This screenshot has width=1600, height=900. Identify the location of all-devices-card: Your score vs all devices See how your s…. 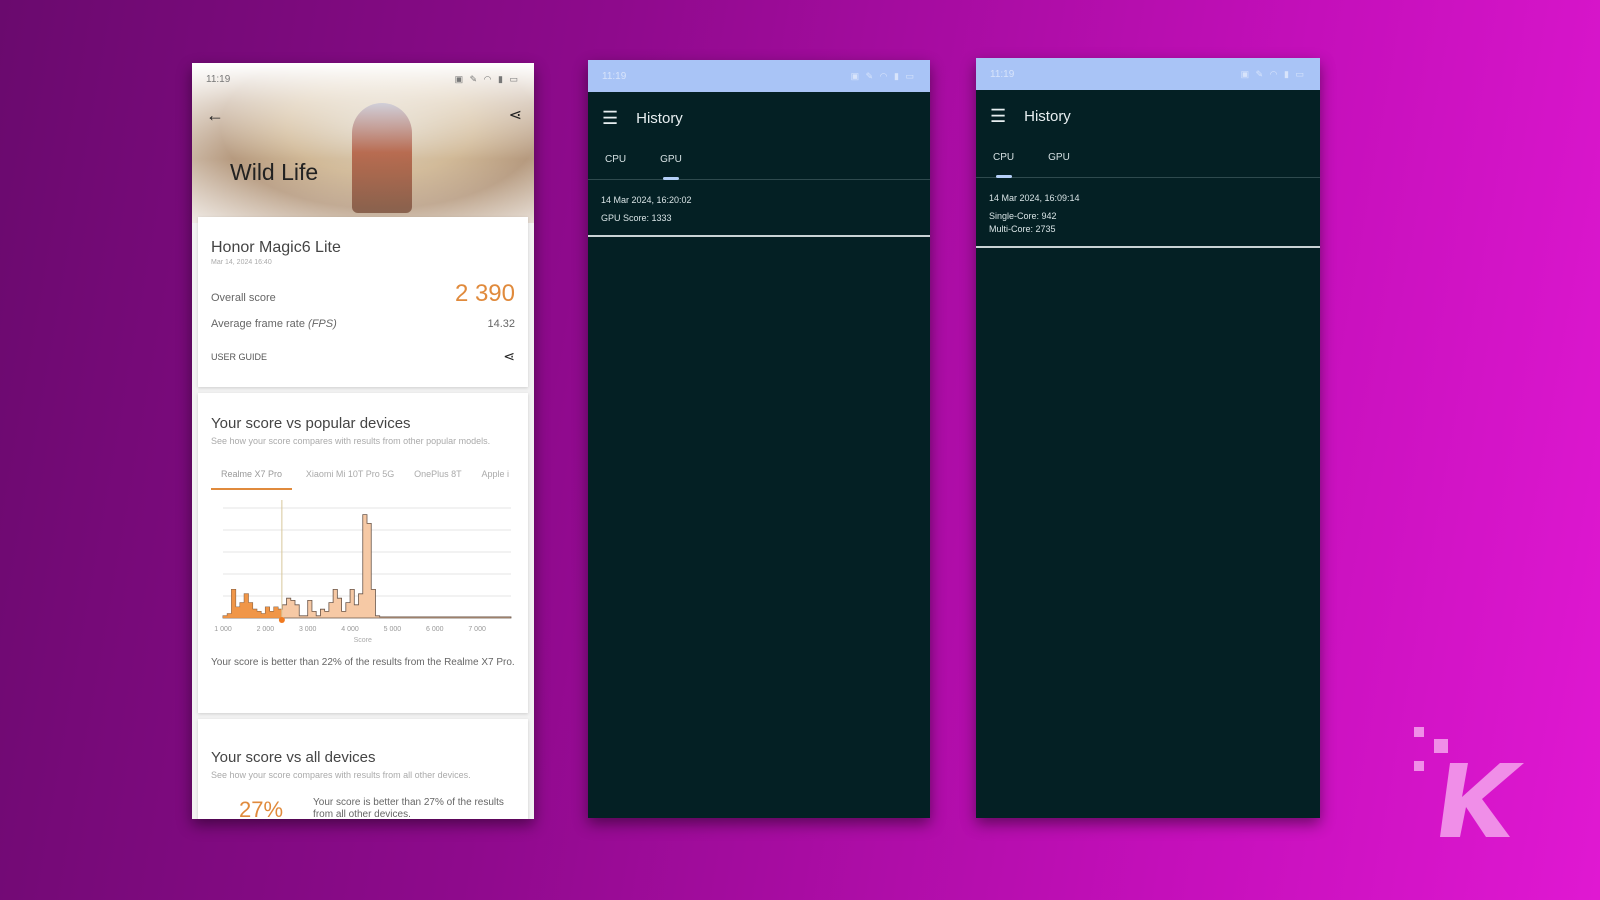
(363, 769).